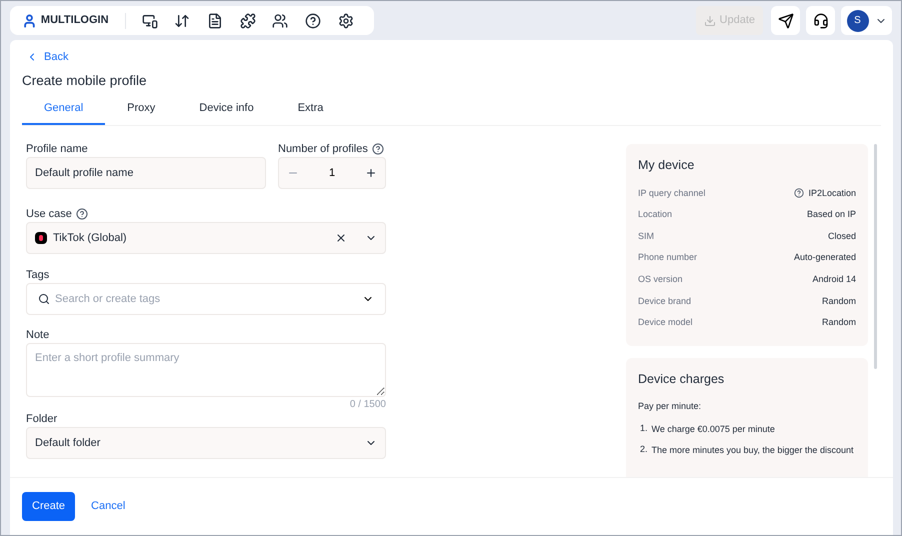 This screenshot has width=902, height=536. Describe the element at coordinates (49, 214) in the screenshot. I see `field-label: Use case` at that location.